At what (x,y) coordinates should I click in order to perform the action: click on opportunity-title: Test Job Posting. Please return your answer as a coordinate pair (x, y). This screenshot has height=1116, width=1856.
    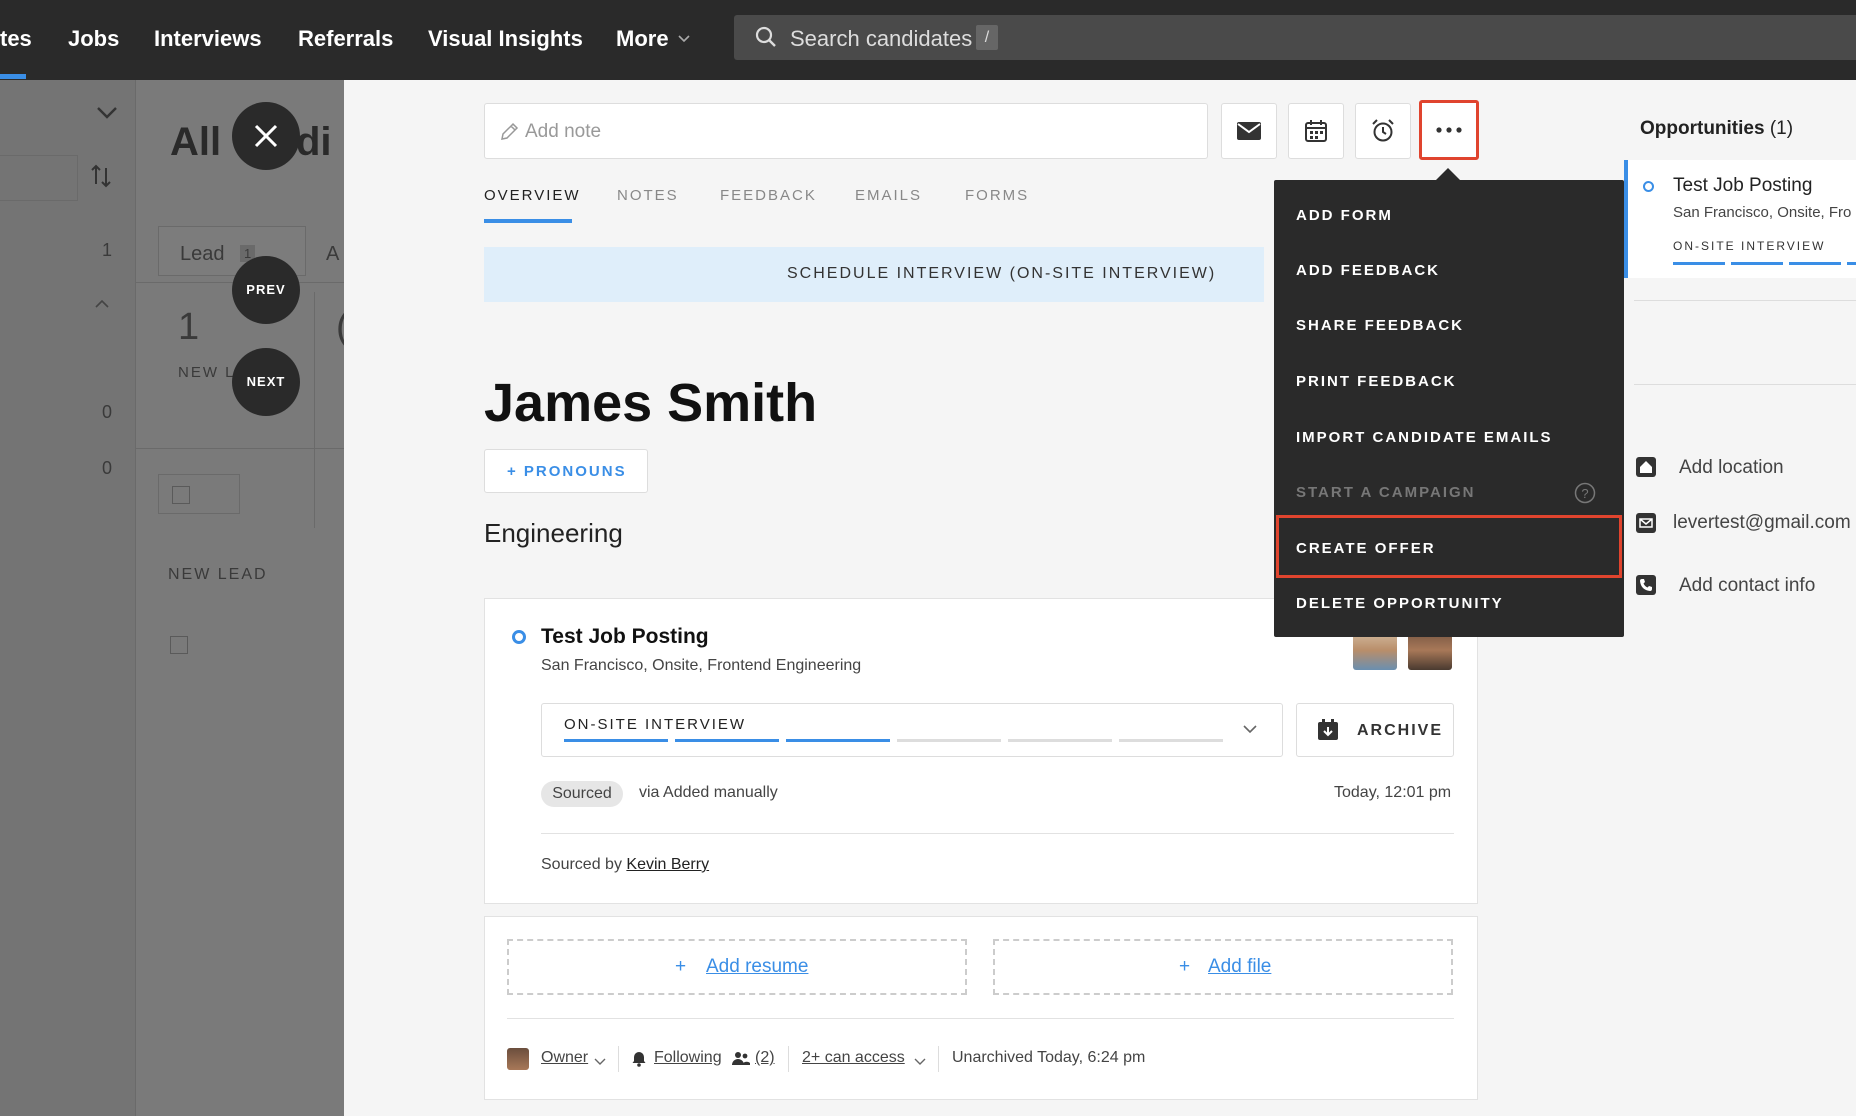
    Looking at the image, I should click on (625, 637).